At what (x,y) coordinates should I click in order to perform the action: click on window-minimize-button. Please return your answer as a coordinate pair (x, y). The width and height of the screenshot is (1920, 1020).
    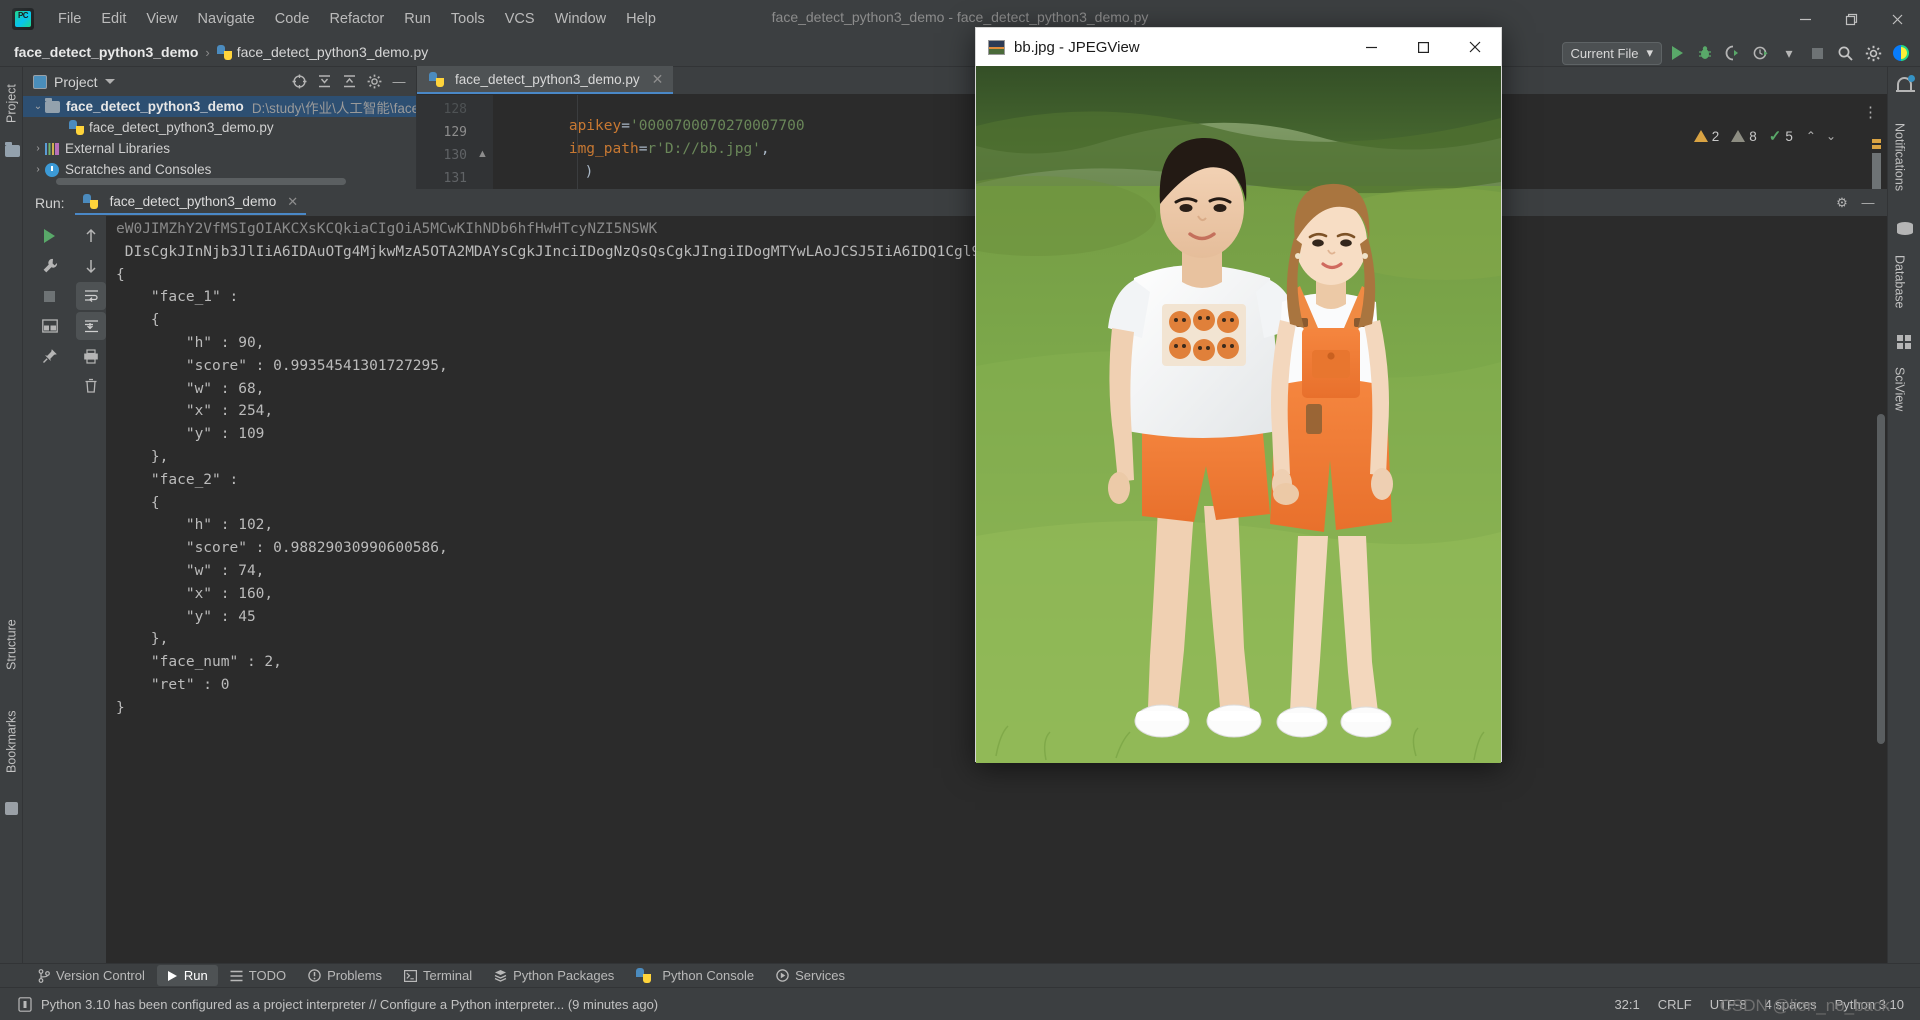
    Looking at the image, I should click on (1805, 19).